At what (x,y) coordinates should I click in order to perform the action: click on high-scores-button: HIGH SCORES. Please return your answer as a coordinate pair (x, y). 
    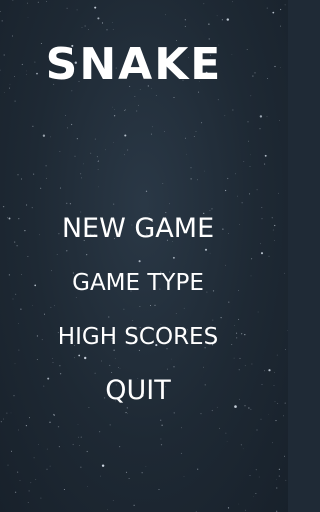
    Looking at the image, I should click on (138, 337).